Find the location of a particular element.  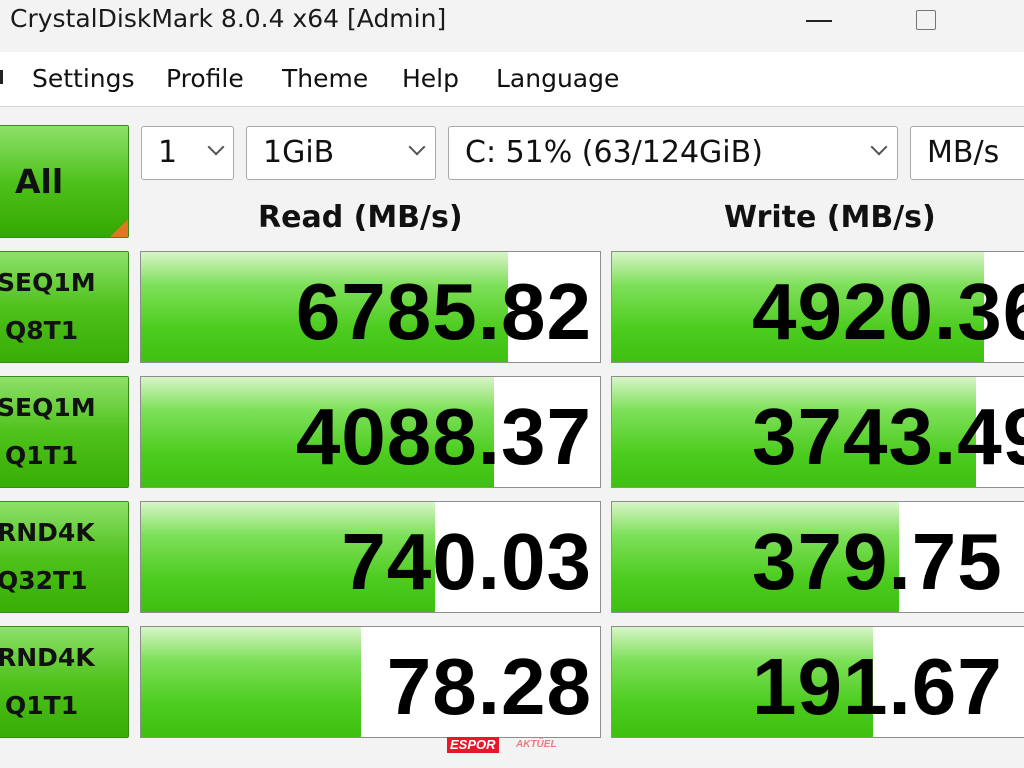

corner-triangle-icon is located at coordinates (119, 228).